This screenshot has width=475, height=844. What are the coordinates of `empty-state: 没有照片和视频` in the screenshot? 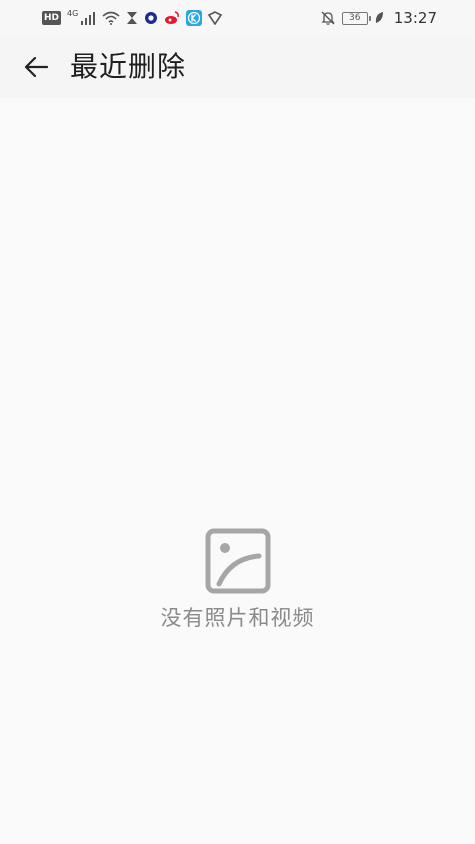 It's located at (237, 580).